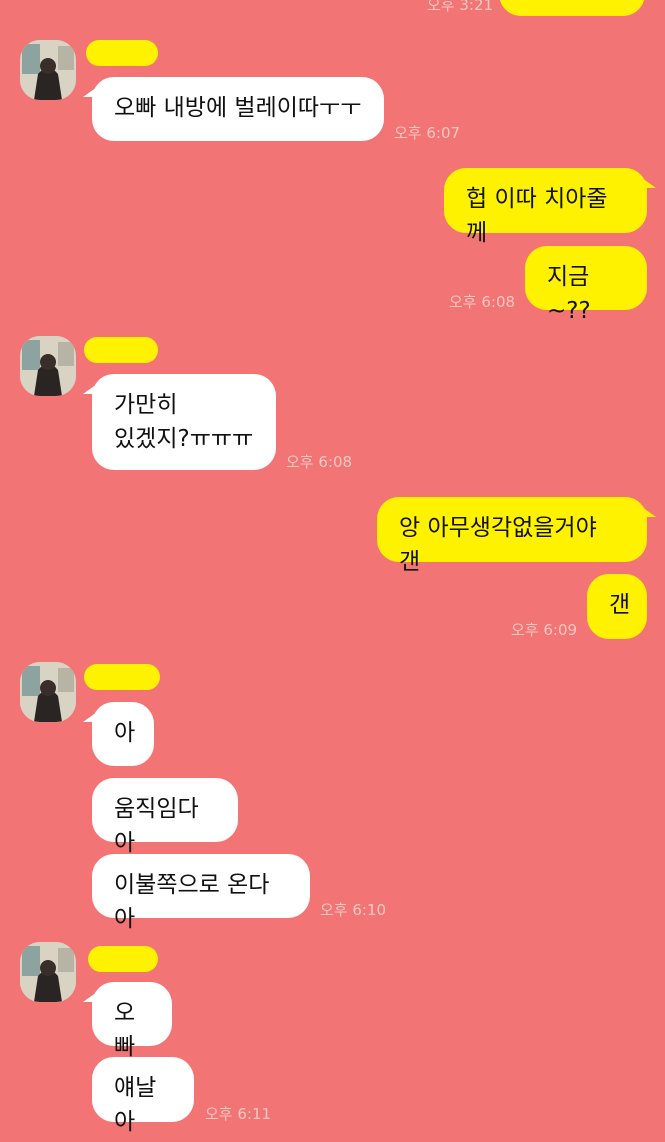 The height and width of the screenshot is (1142, 665). Describe the element at coordinates (233, 109) in the screenshot. I see `received-bubble: 오빠 내방에 벌레이따ㅜㅜ` at that location.